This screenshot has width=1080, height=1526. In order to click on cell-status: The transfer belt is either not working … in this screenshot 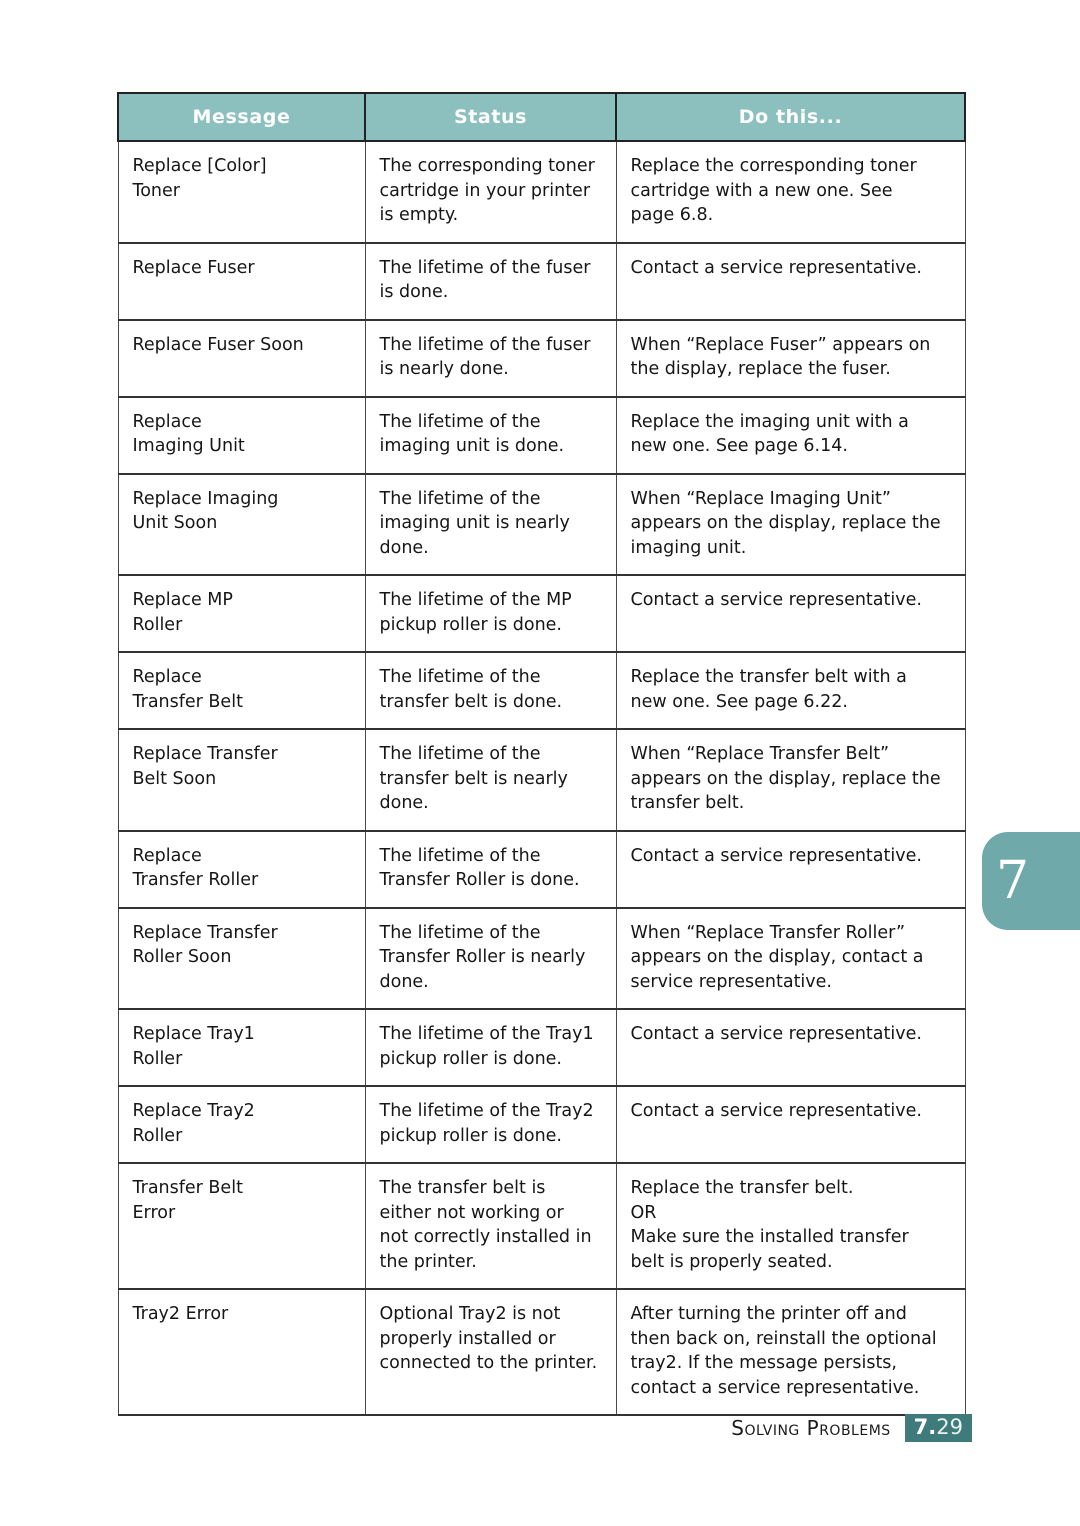, I will do `click(490, 1226)`.